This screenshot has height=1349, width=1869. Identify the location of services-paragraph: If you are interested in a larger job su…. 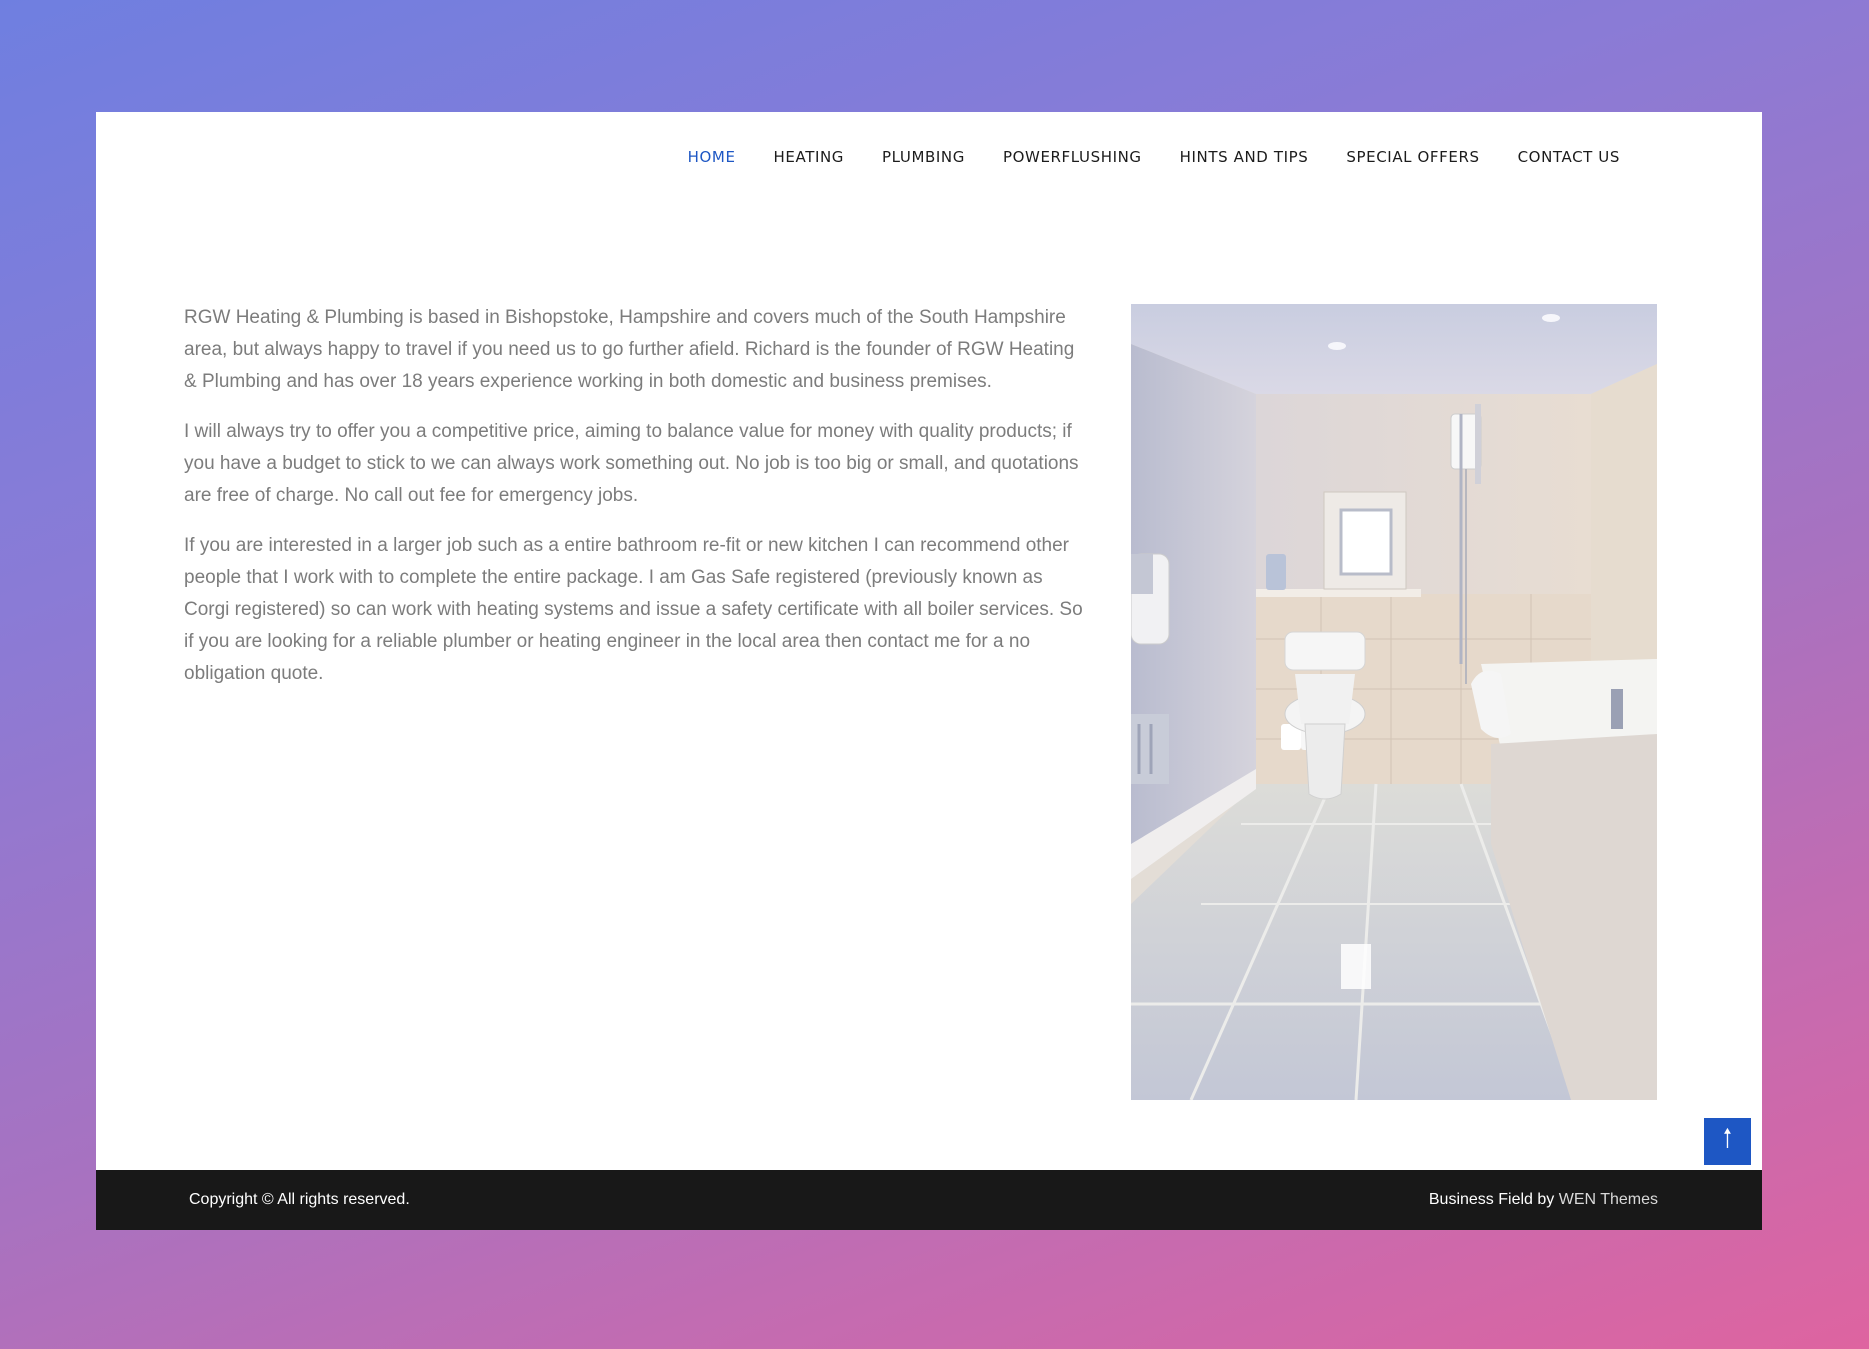
(633, 609).